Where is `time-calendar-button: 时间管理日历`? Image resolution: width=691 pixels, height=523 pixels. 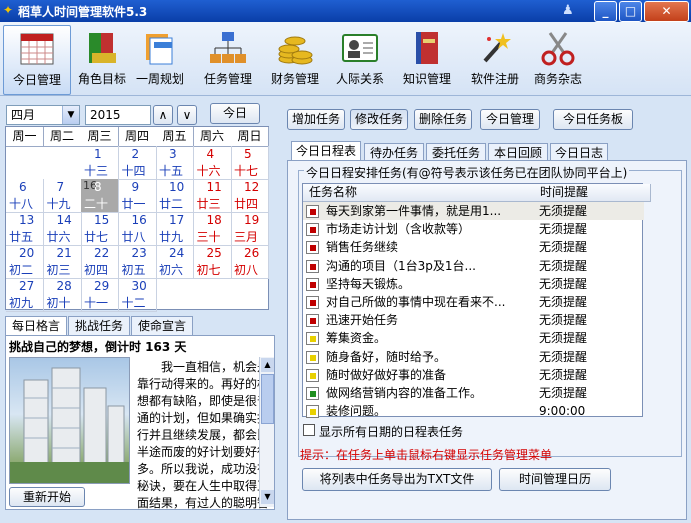 time-calendar-button: 时间管理日历 is located at coordinates (555, 479).